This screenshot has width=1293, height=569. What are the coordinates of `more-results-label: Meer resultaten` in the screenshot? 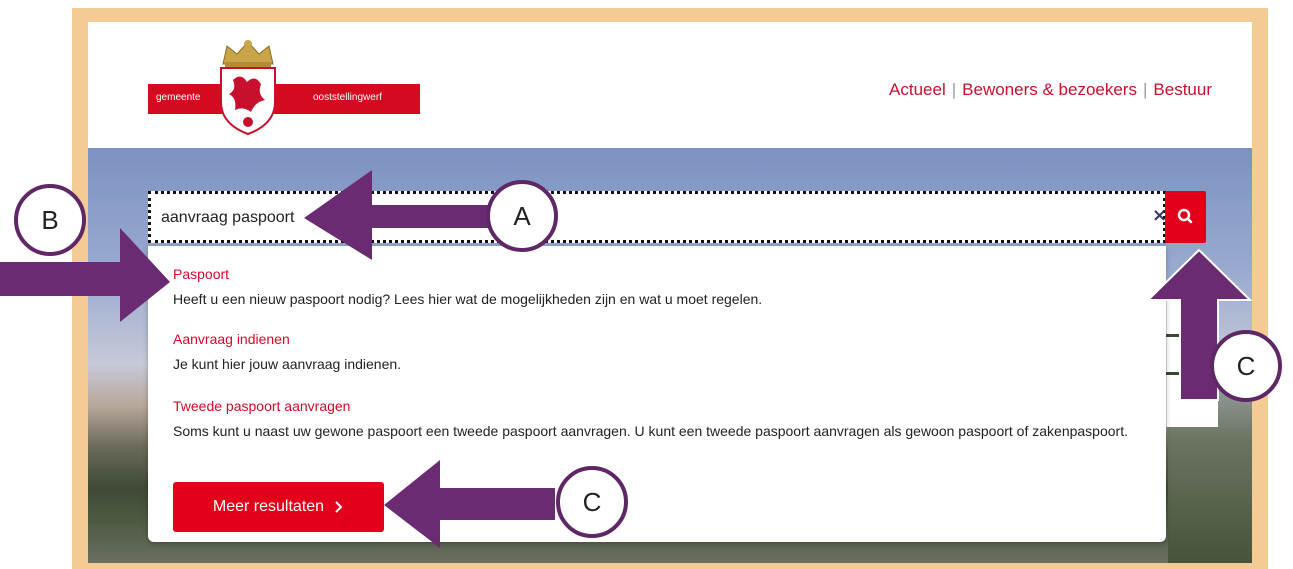 It's located at (268, 506).